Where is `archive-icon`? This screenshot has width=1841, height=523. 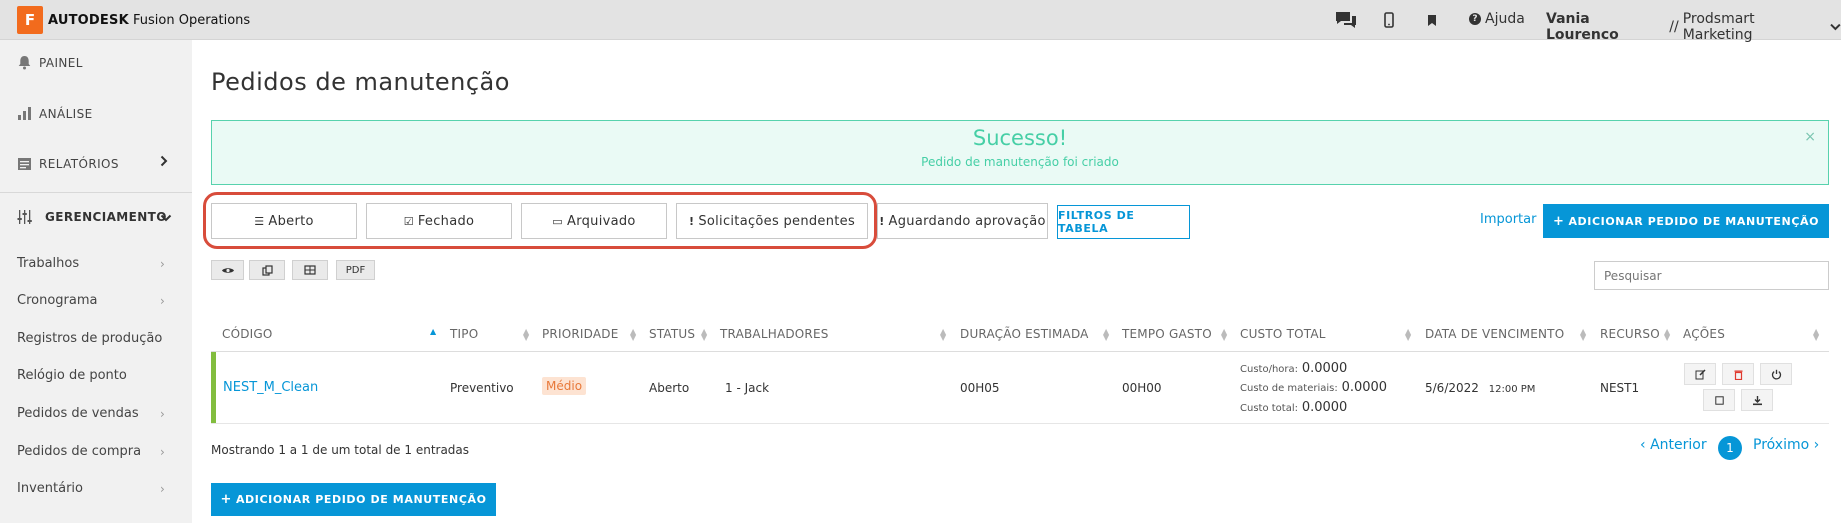 archive-icon is located at coordinates (1719, 400).